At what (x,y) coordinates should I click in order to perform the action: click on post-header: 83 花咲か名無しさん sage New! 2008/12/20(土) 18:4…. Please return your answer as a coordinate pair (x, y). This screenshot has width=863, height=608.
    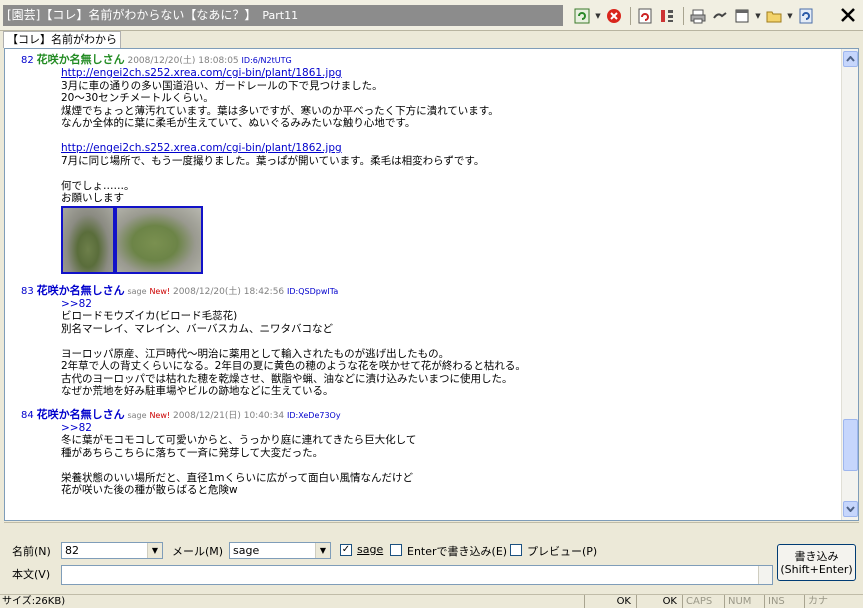
    Looking at the image, I should click on (431, 291).